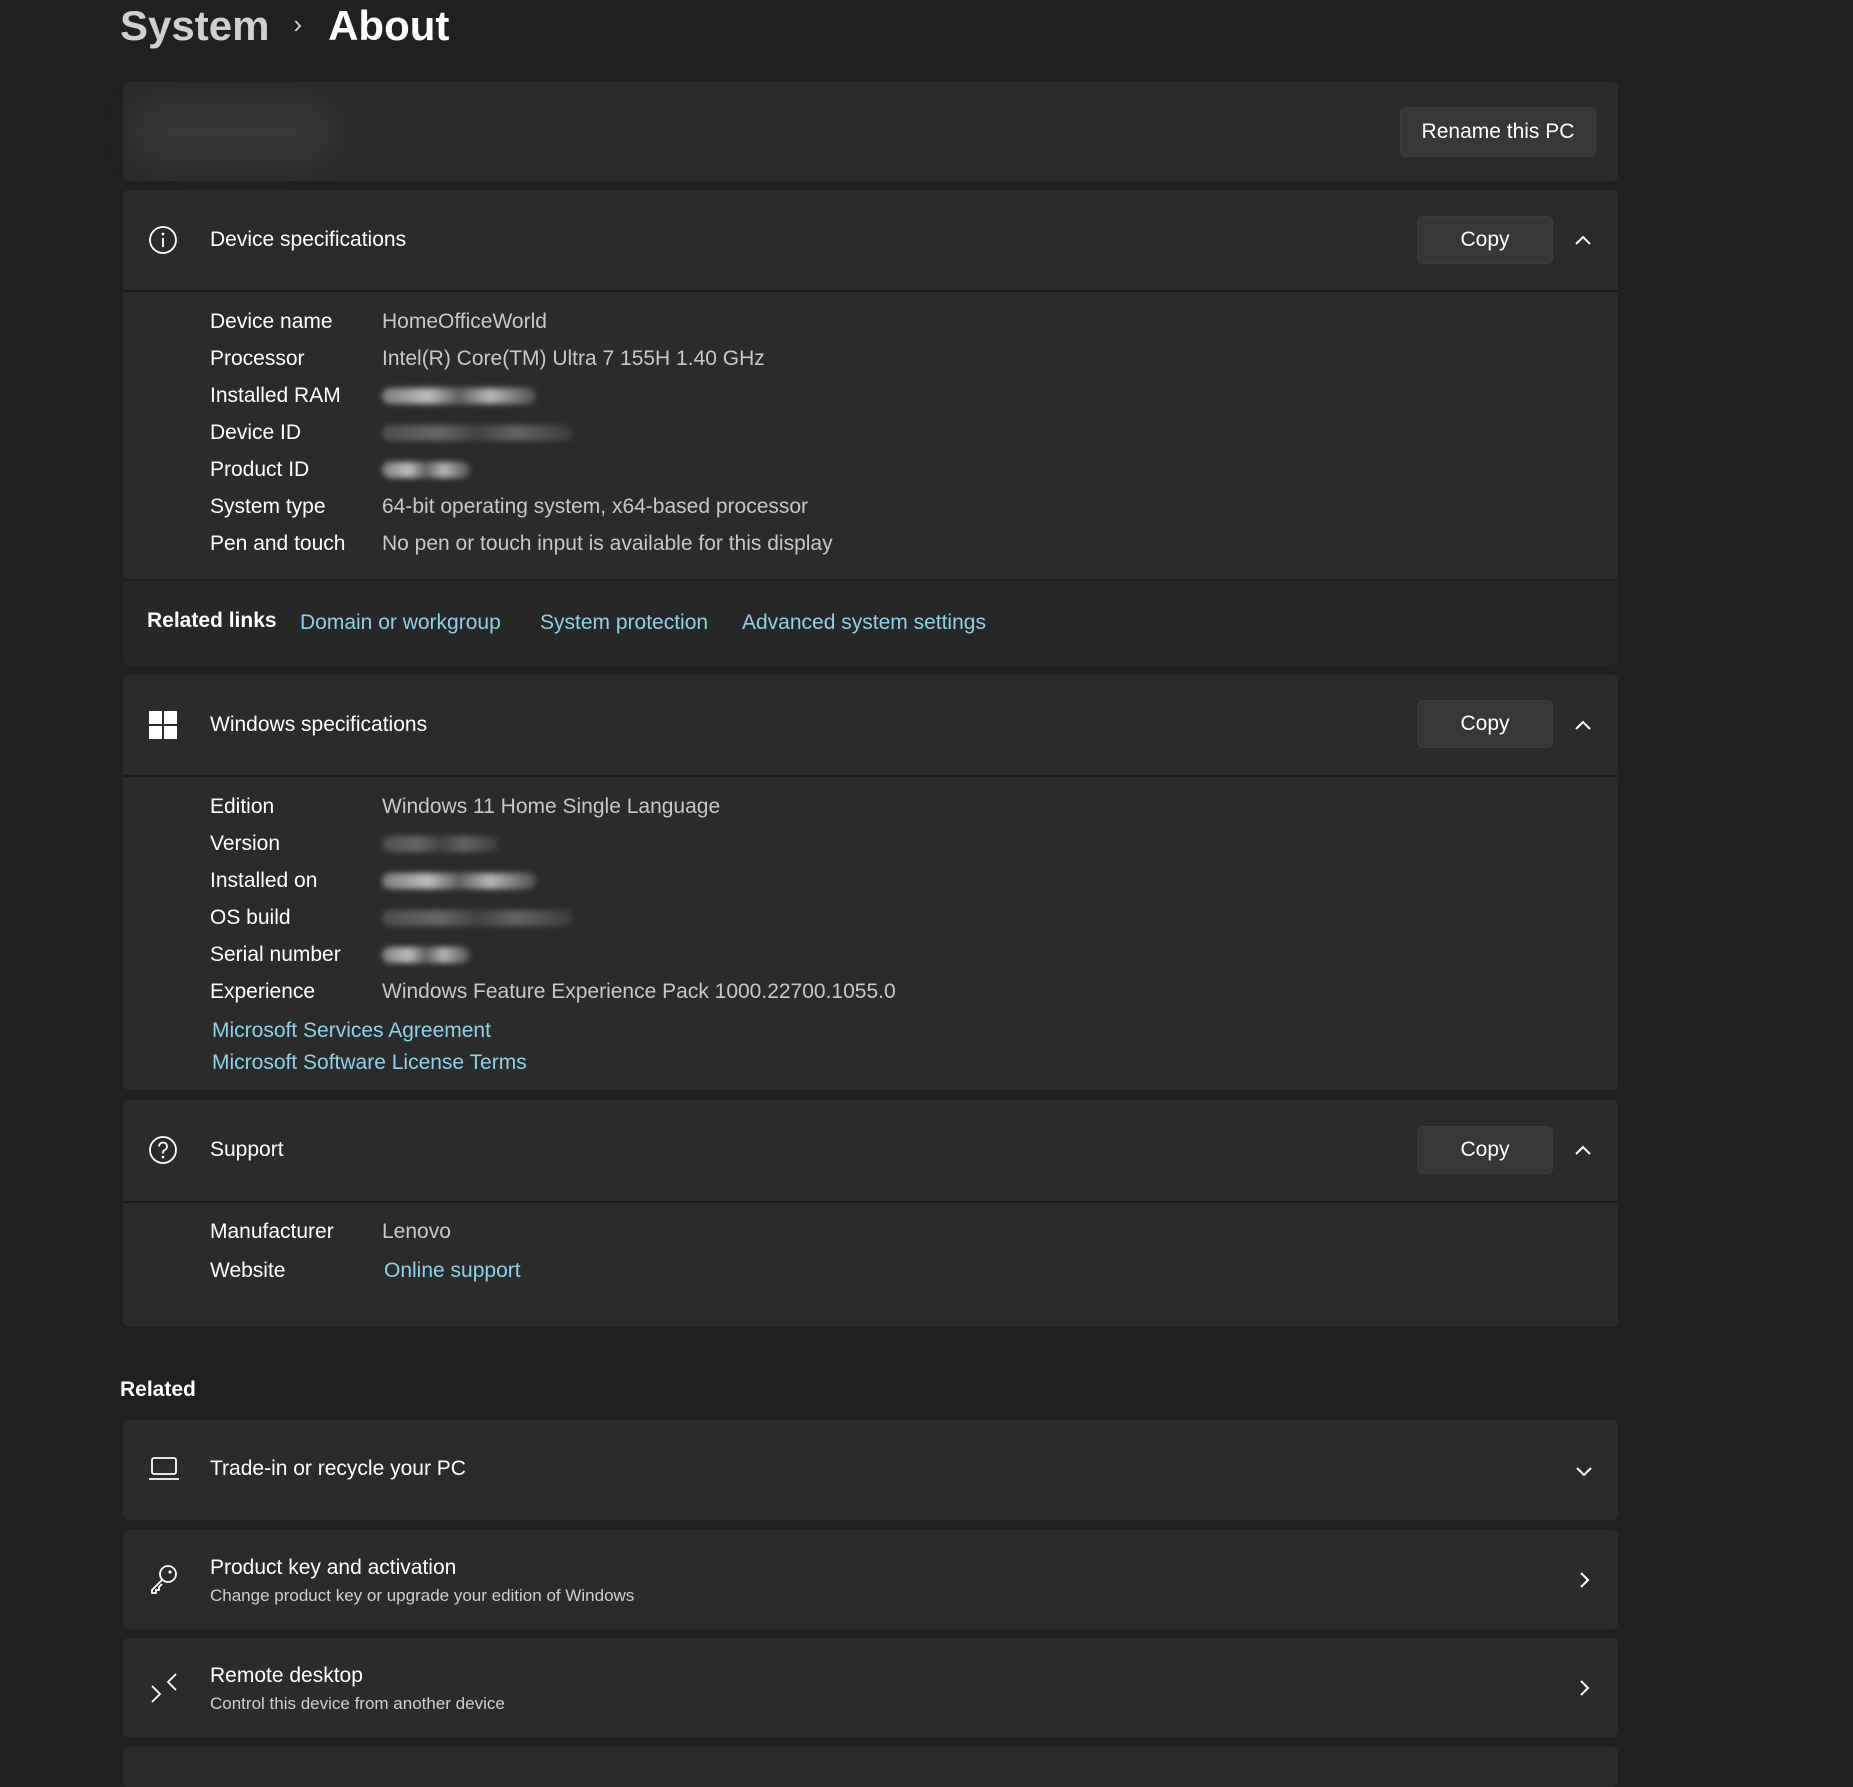 This screenshot has width=1853, height=1787. What do you see at coordinates (373, 395) in the screenshot?
I see `device-spec-row: Installed RAM` at bounding box center [373, 395].